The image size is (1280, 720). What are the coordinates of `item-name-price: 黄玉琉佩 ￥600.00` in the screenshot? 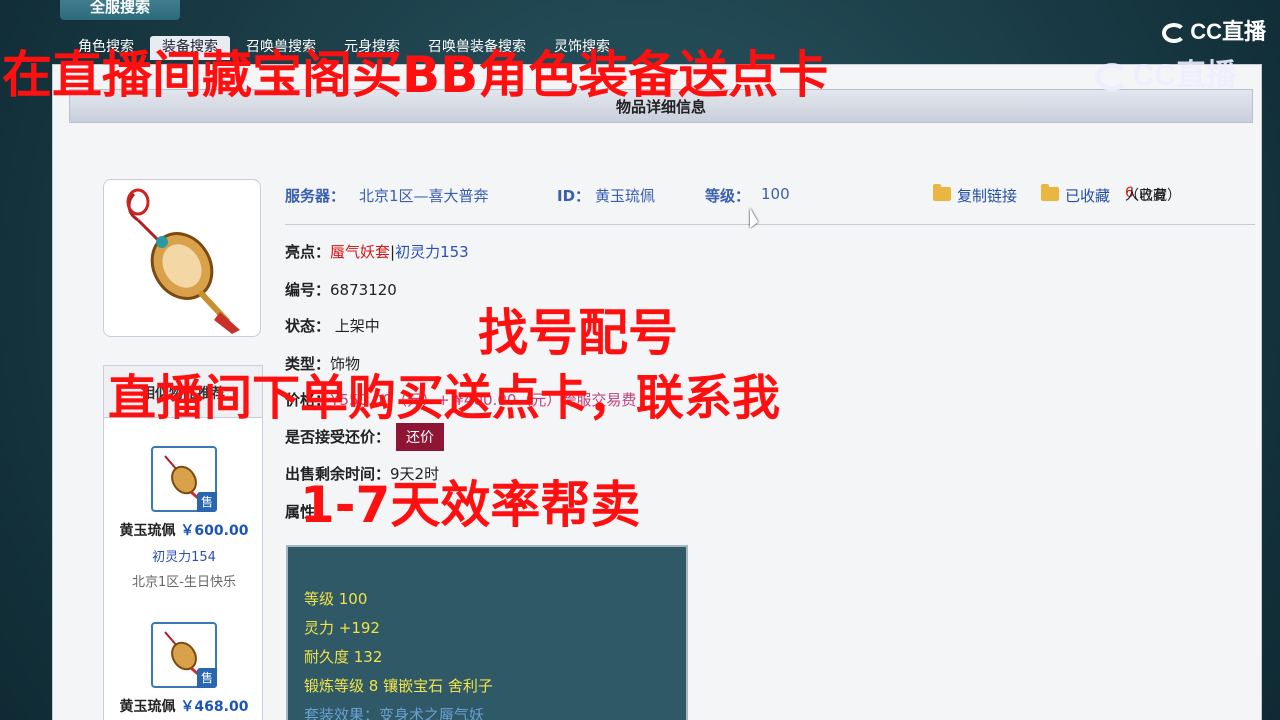 It's located at (184, 530).